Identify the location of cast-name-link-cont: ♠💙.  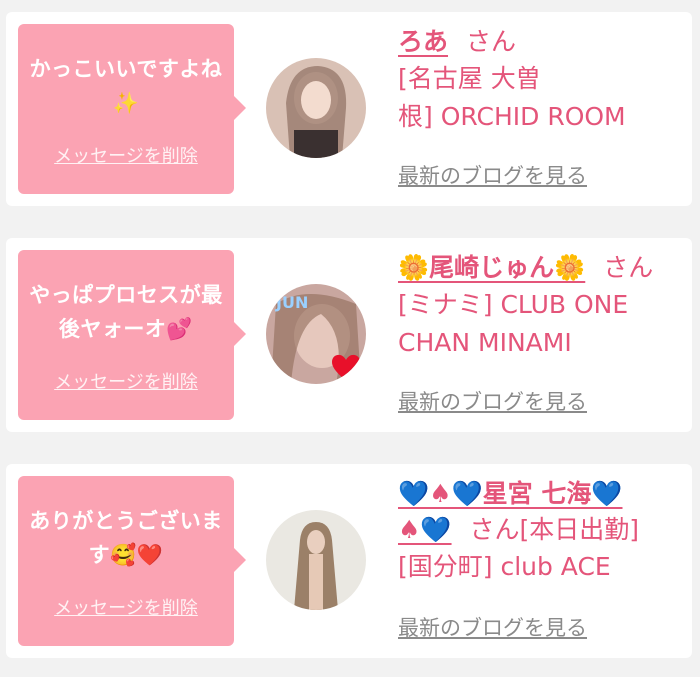
(425, 529).